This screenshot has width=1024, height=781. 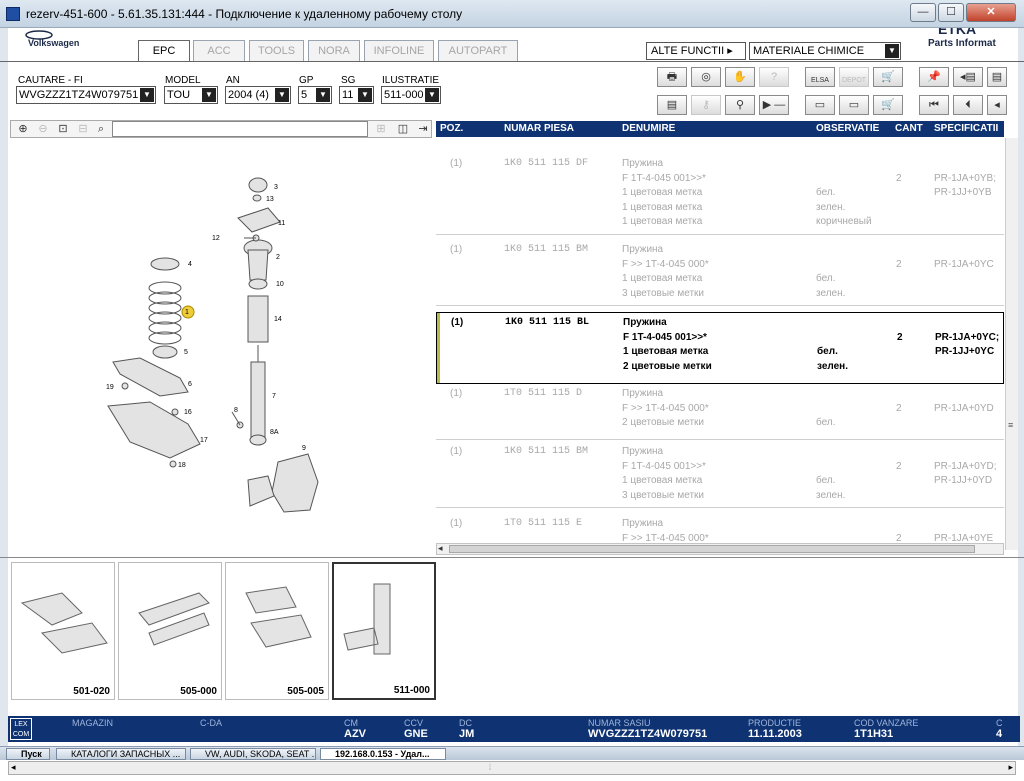 What do you see at coordinates (934, 77) in the screenshot?
I see `pin-button: 📌` at bounding box center [934, 77].